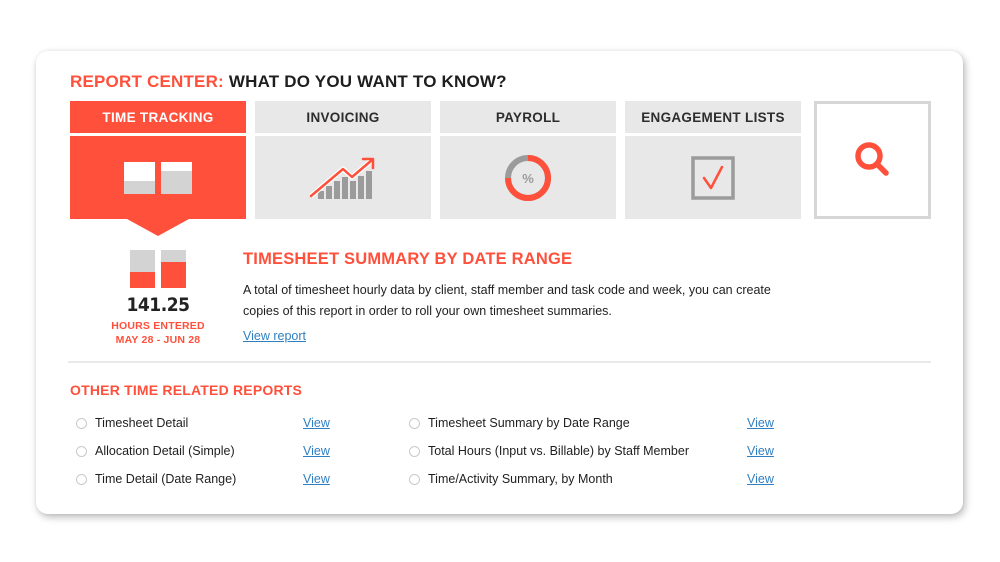  I want to click on tab-time-tracking: TIME TRACKING, so click(158, 168).